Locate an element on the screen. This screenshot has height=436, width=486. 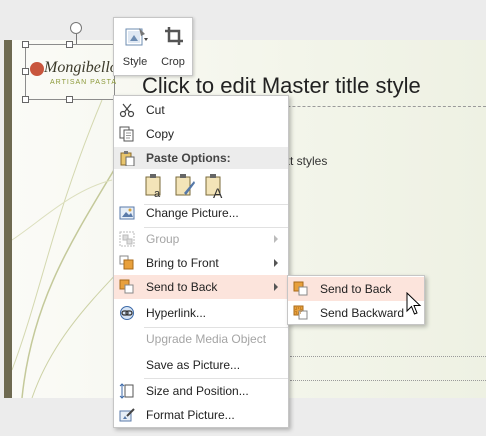
crop-icon is located at coordinates (174, 36).